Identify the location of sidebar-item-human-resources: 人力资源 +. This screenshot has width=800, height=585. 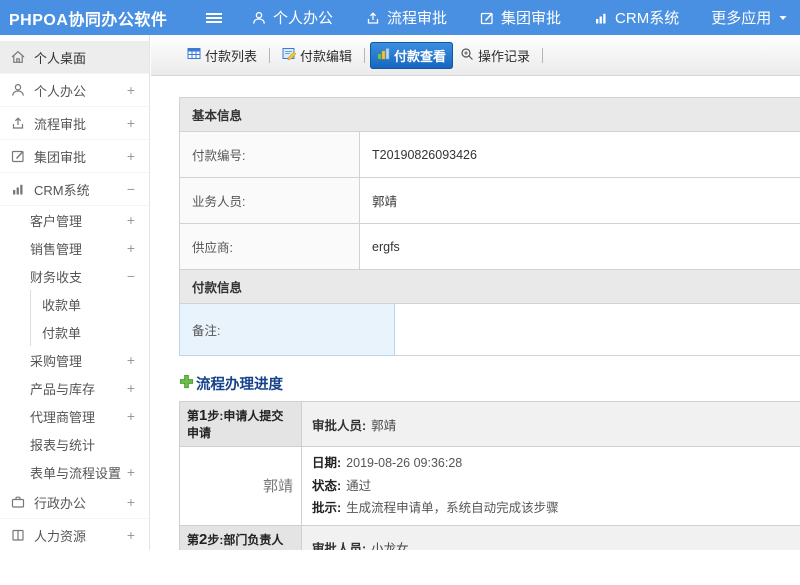
(74, 534).